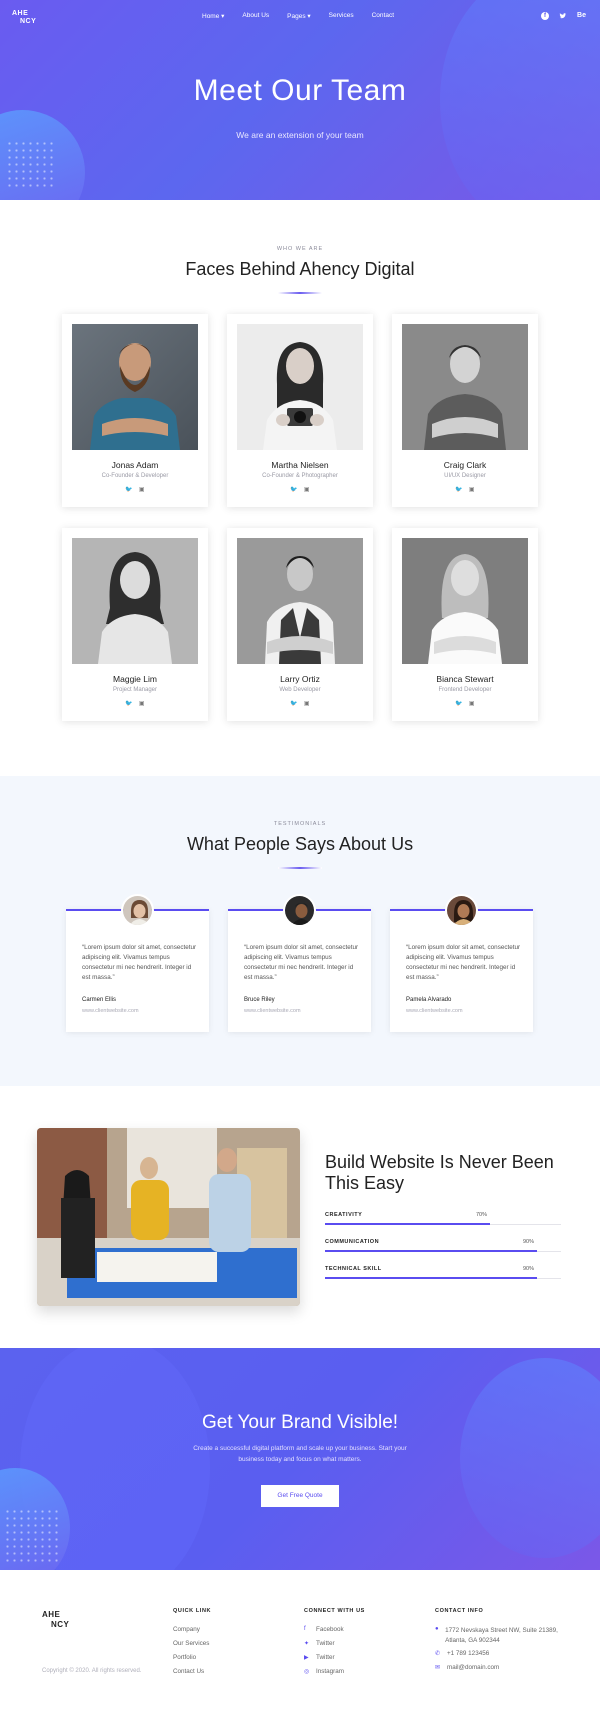 The height and width of the screenshot is (1713, 600). I want to click on footer-twitter-link-2: ▶ Twitter, so click(334, 1661).